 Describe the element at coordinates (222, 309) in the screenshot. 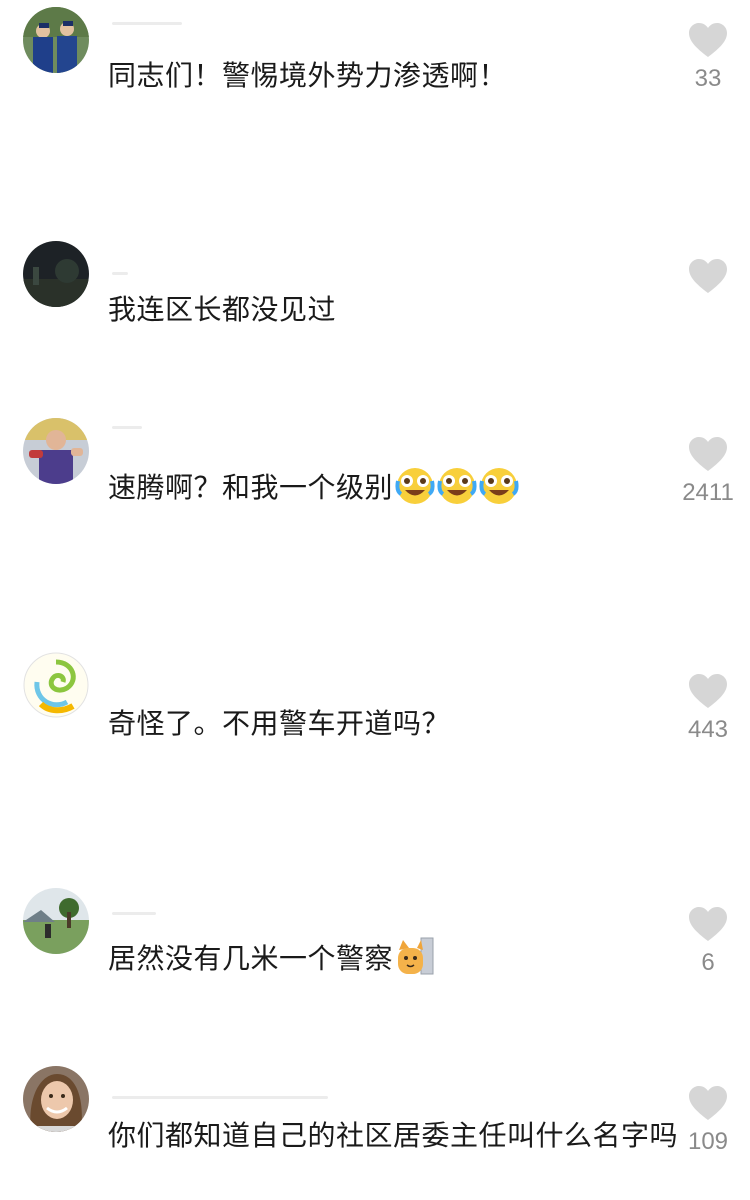

I see `comment-text: 我连区长都没见过` at that location.